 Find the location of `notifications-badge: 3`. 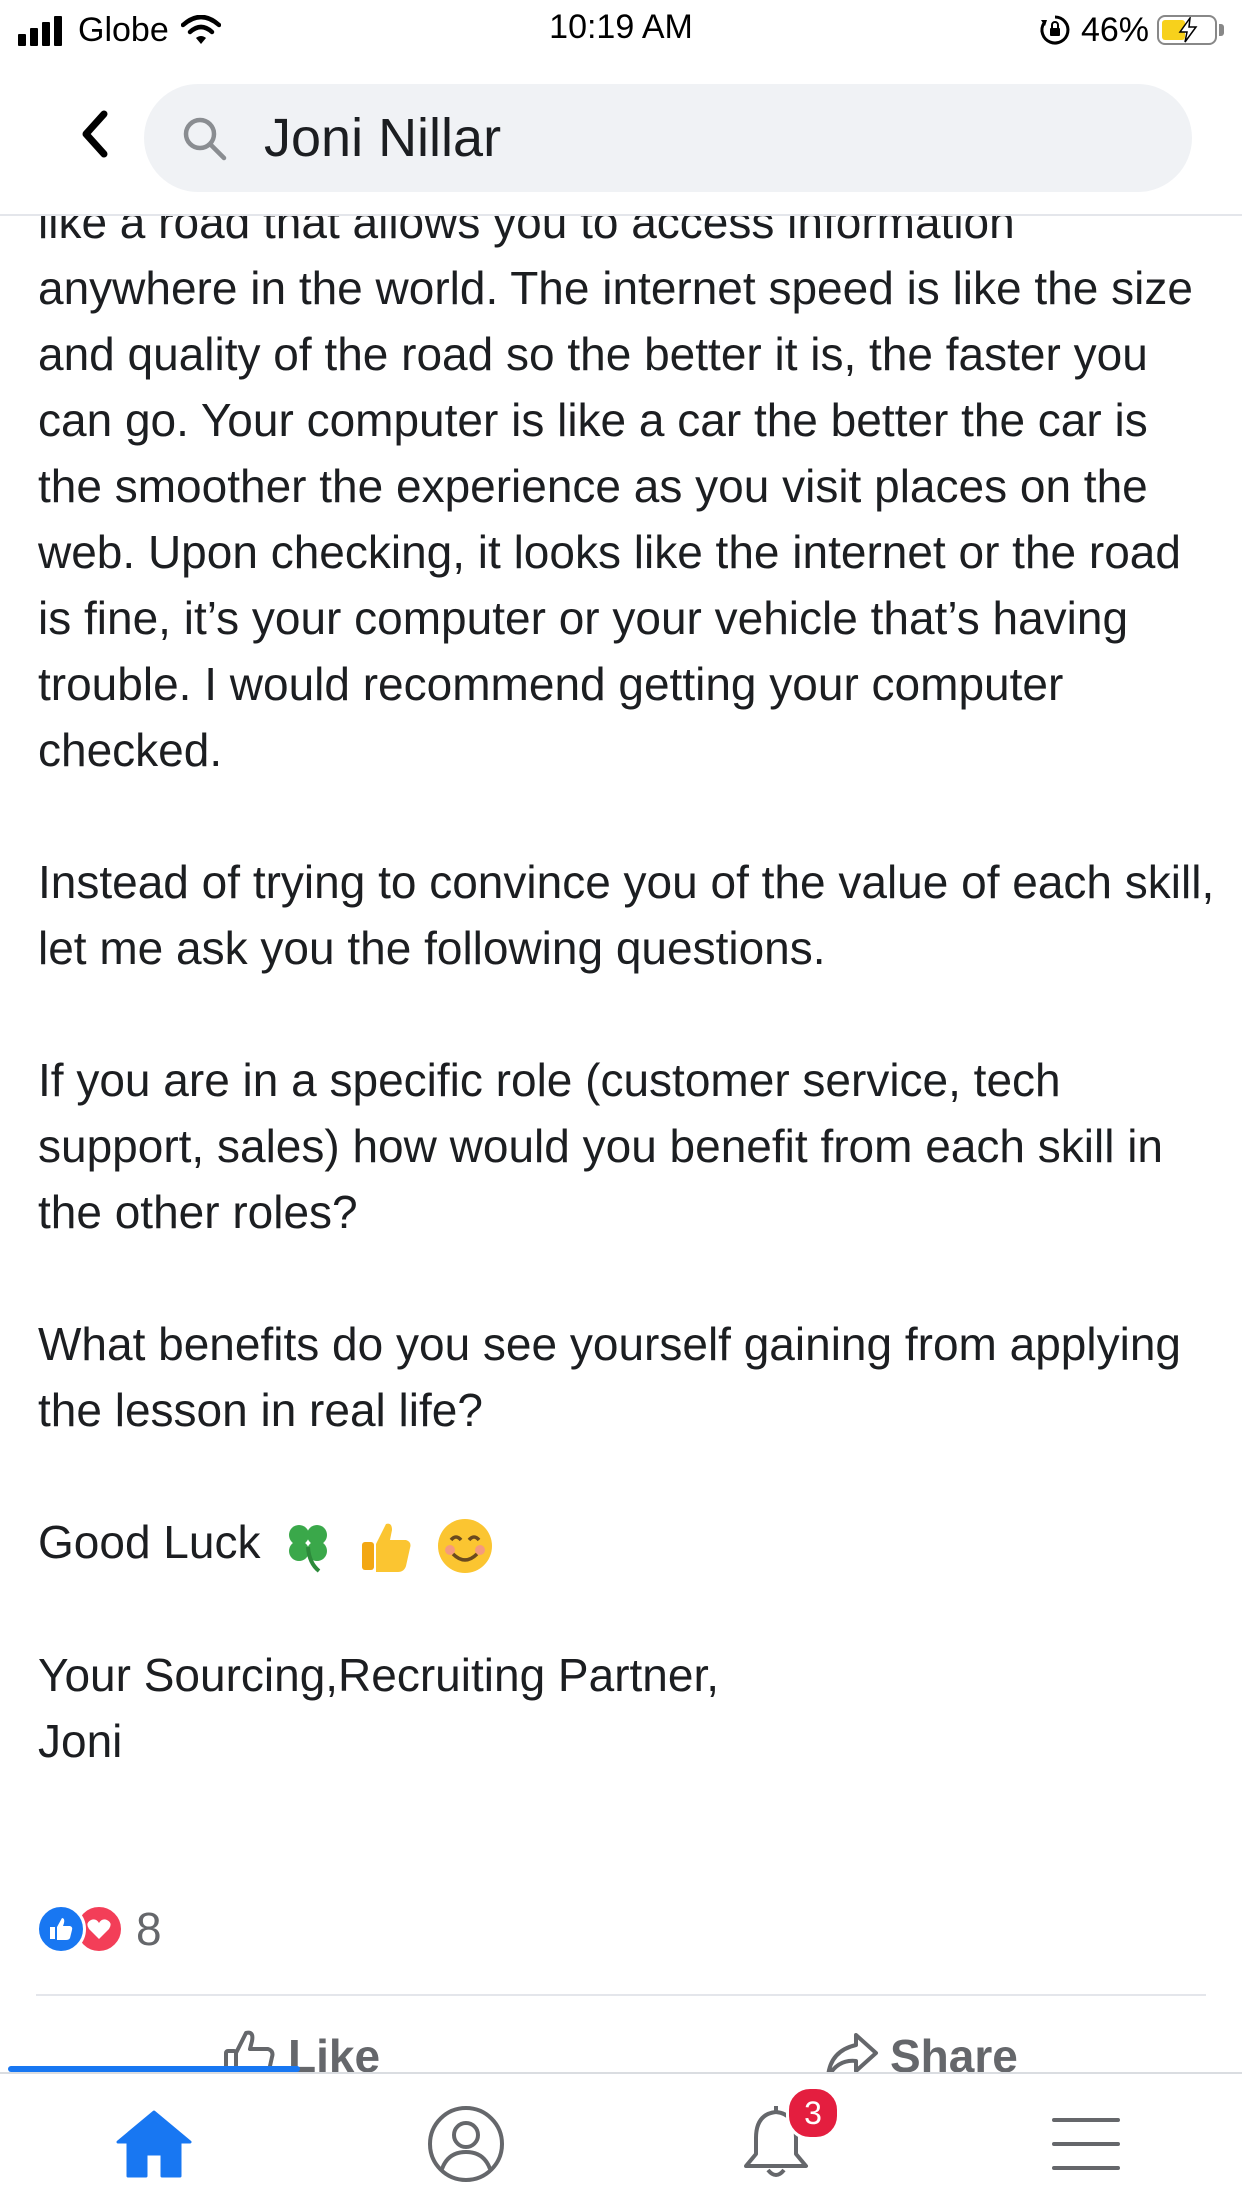

notifications-badge: 3 is located at coordinates (813, 2113).